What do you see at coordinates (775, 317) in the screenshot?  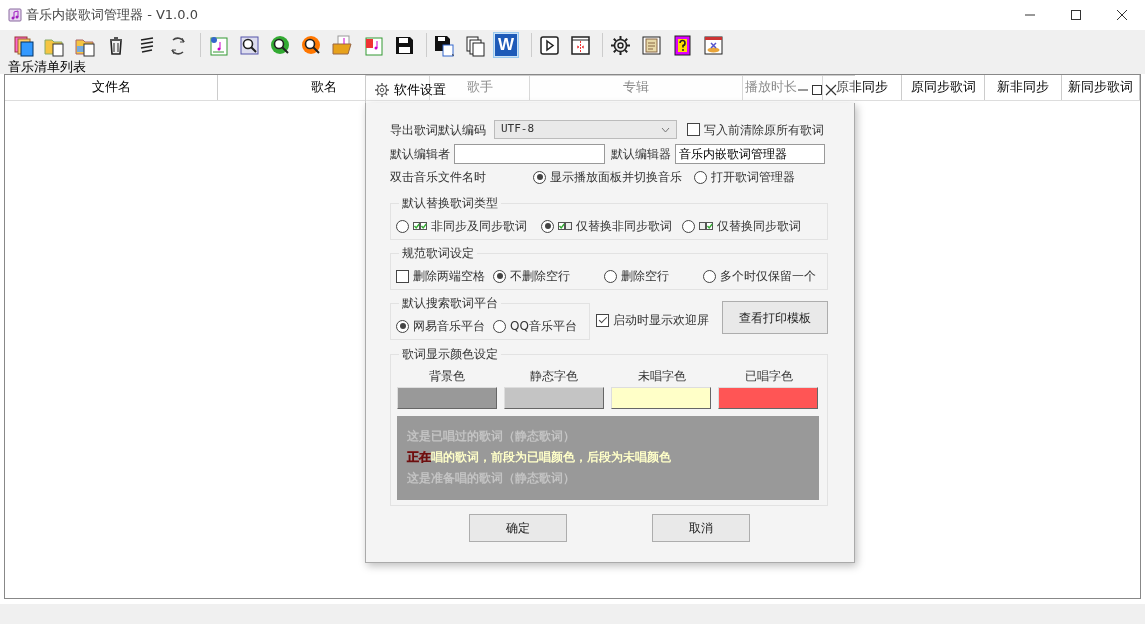 I see `print-template-button: 查看打印模板` at bounding box center [775, 317].